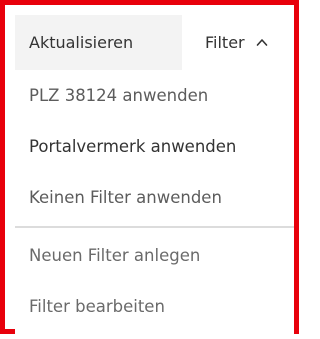 The width and height of the screenshot is (320, 339). Describe the element at coordinates (133, 146) in the screenshot. I see `menu-item-label: Portalvermerk anwenden` at that location.